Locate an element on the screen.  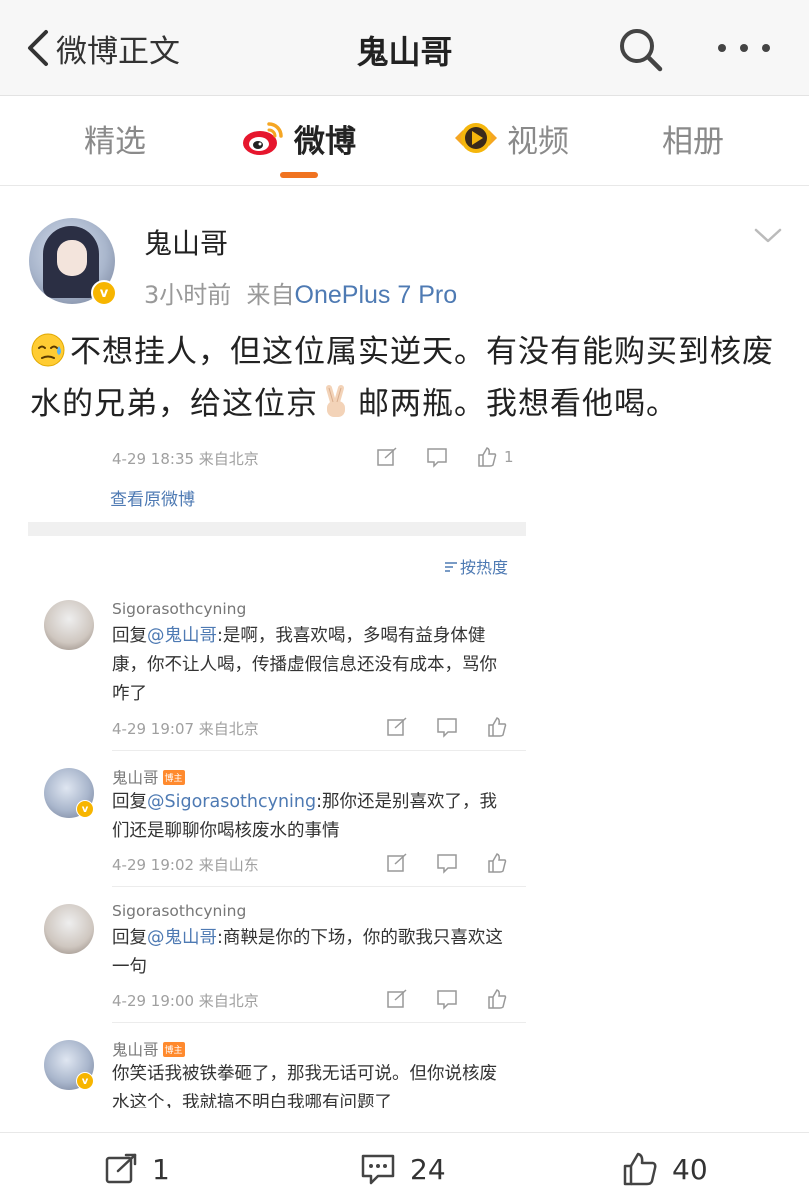
avatar-face is located at coordinates (72, 258).